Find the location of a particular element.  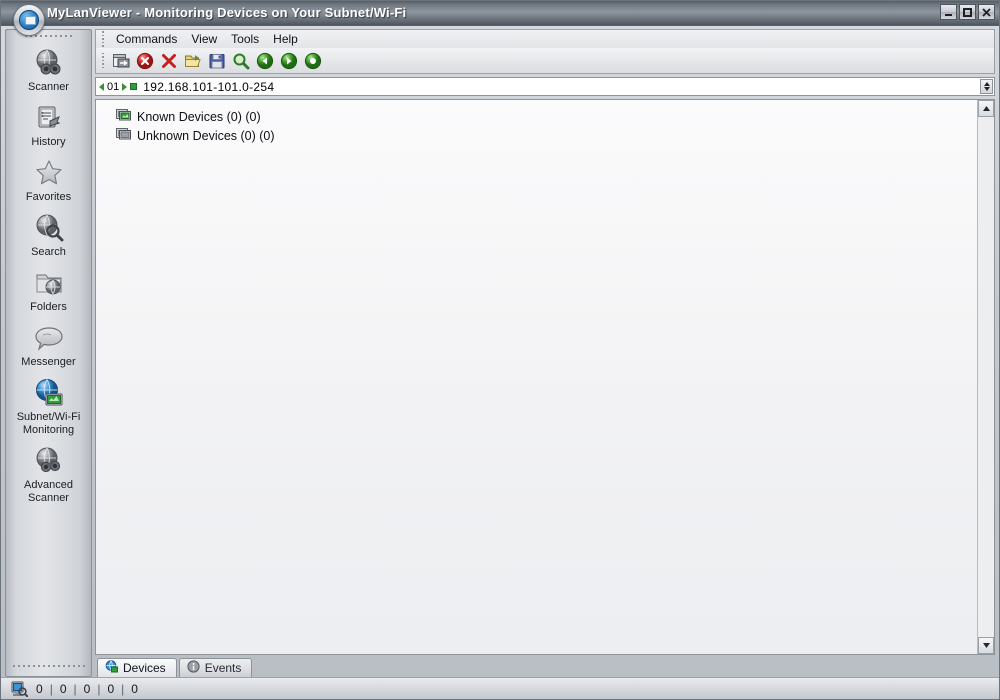

address-prefix: 01 is located at coordinates (117, 86).